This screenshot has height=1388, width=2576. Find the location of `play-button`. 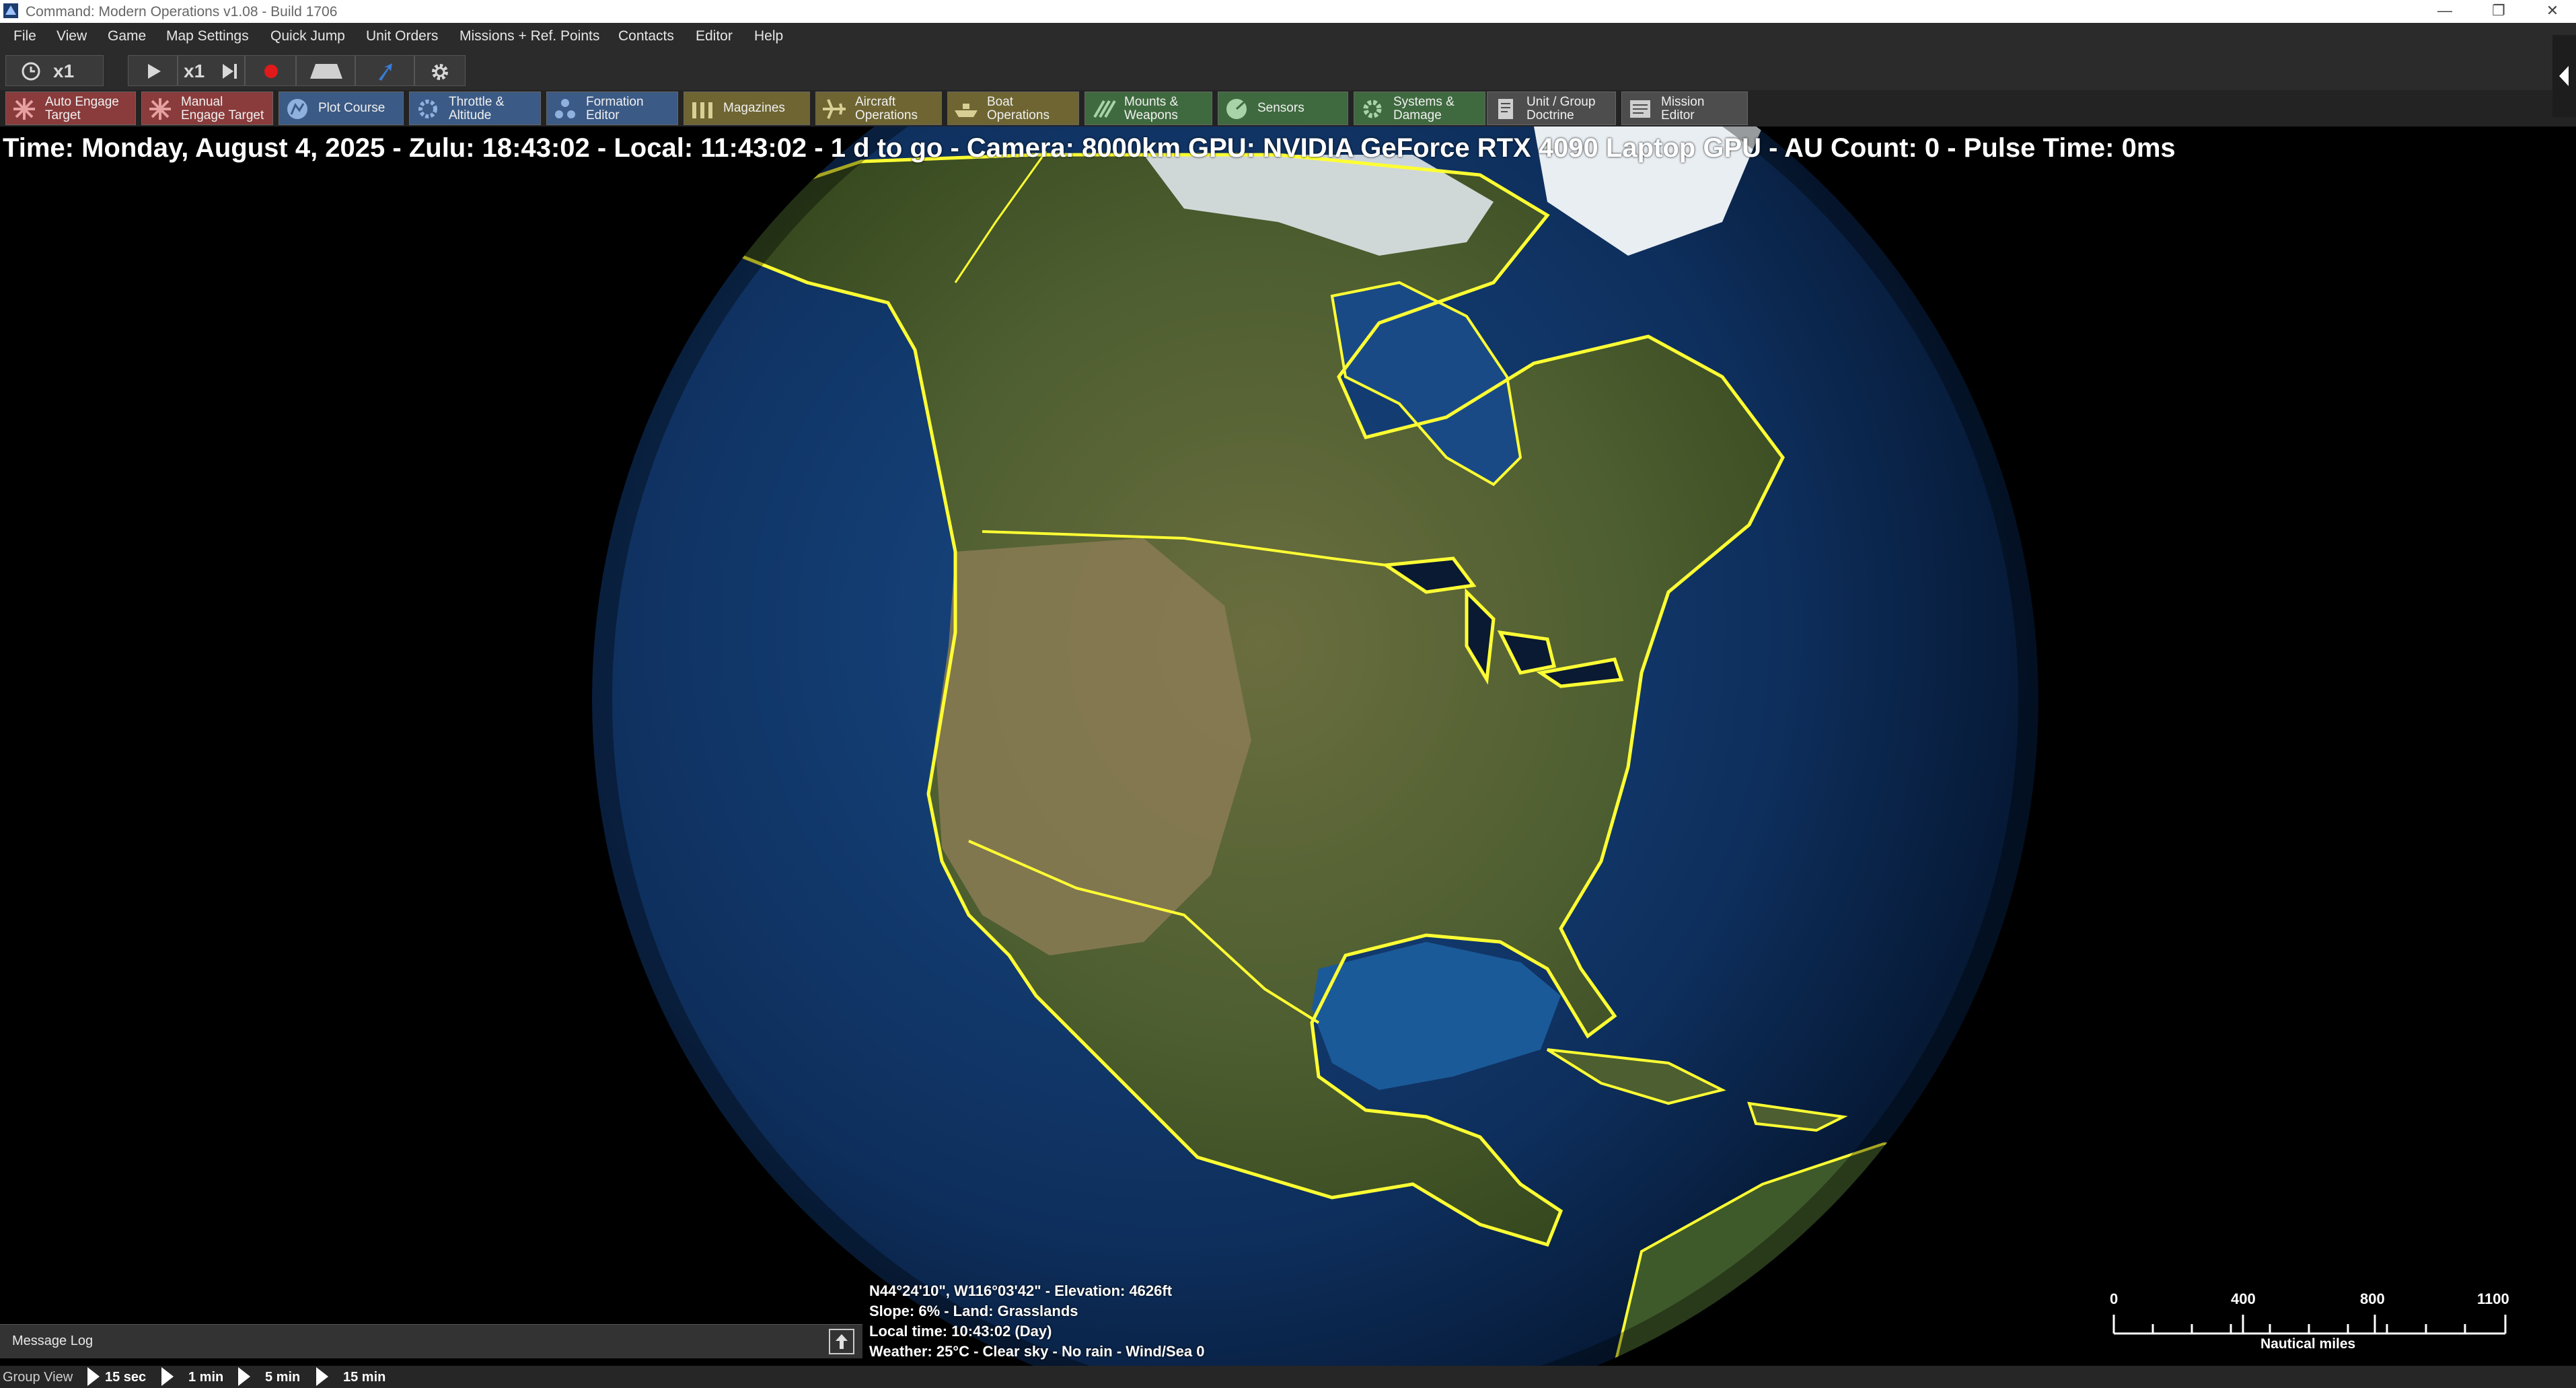

play-button is located at coordinates (153, 70).